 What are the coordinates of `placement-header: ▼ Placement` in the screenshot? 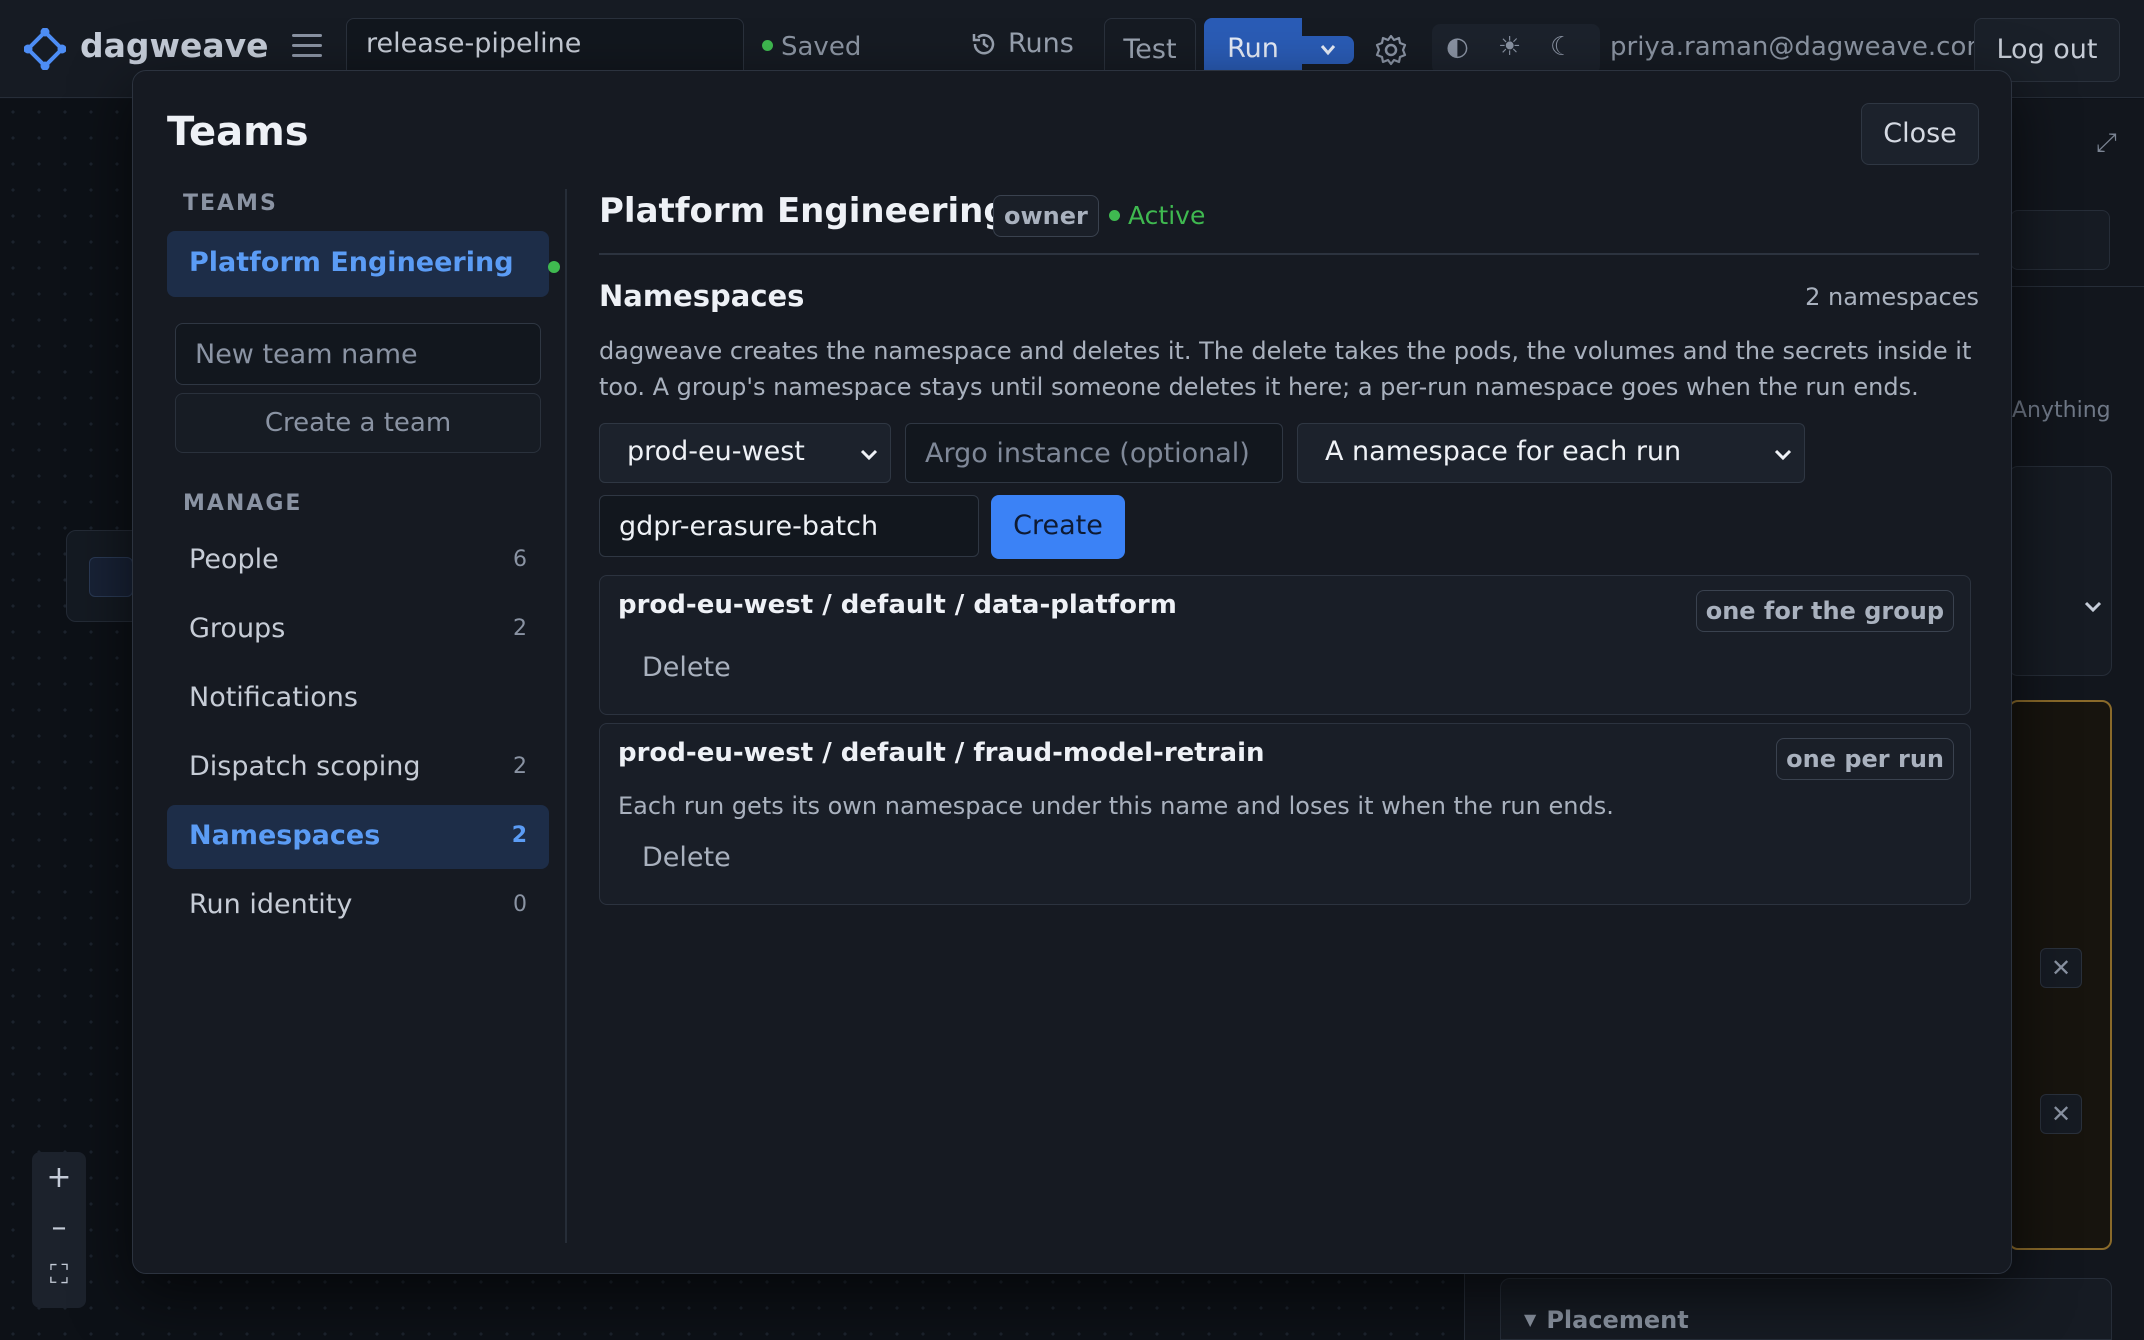 It's located at (1606, 1320).